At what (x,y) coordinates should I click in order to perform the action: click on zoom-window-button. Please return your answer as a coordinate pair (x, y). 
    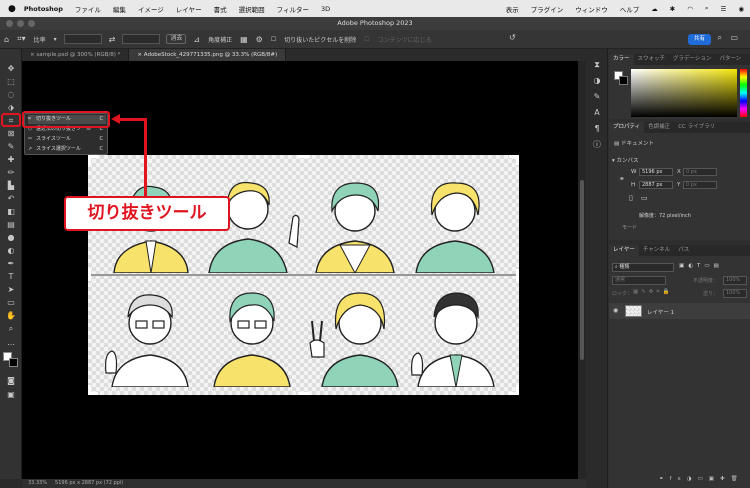
    Looking at the image, I should click on (31, 23).